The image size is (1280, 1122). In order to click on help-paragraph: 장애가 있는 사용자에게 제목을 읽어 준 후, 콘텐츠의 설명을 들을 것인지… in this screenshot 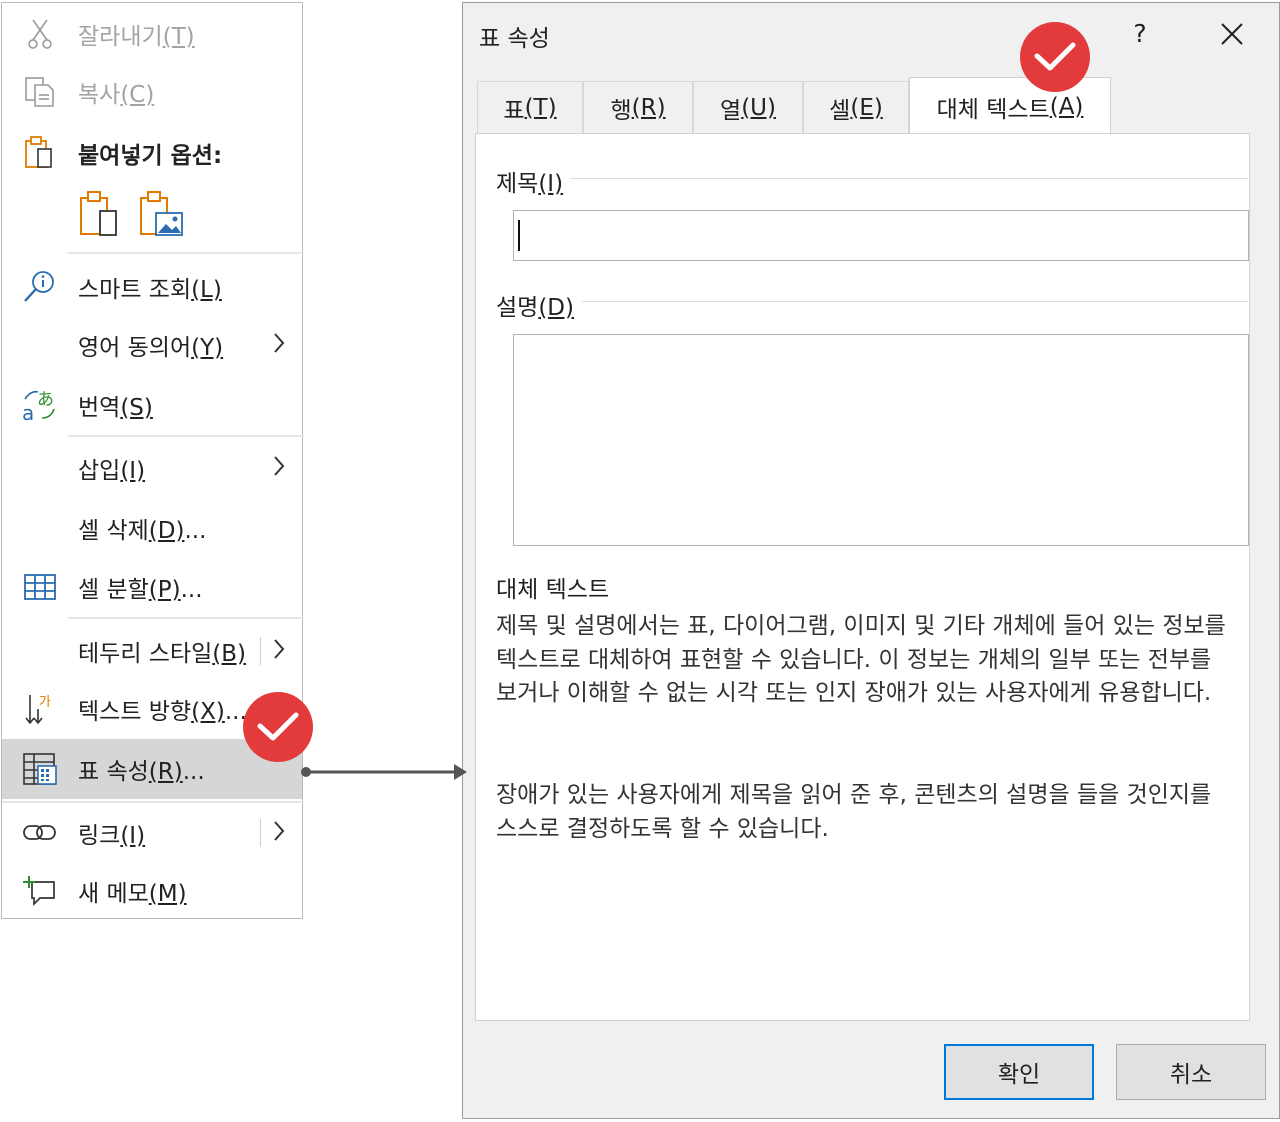, I will do `click(854, 812)`.